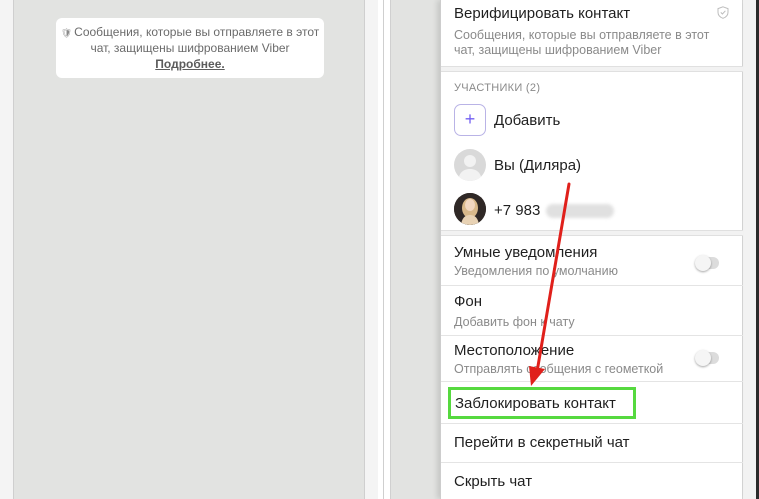 The height and width of the screenshot is (499, 759). I want to click on location-toggle, so click(707, 358).